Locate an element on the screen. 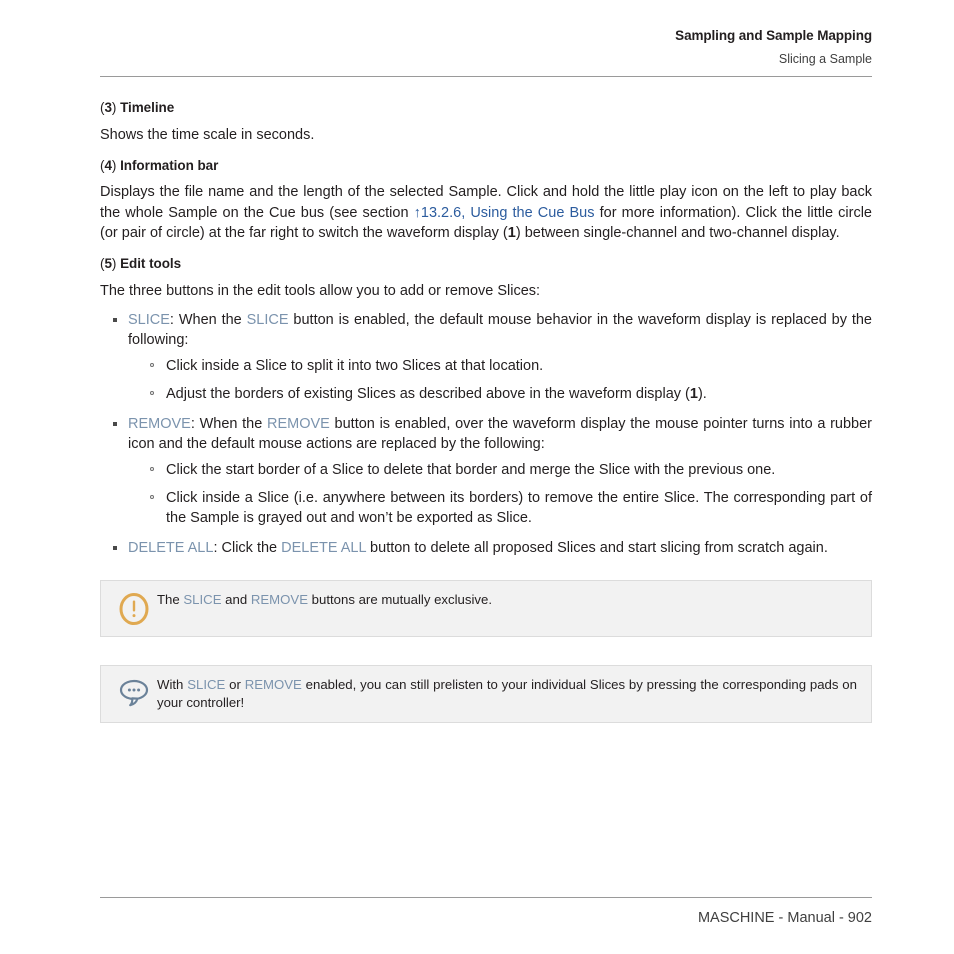 The height and width of the screenshot is (954, 954). section-heading-edit-tools: (5) Edit tools is located at coordinates (486, 264).